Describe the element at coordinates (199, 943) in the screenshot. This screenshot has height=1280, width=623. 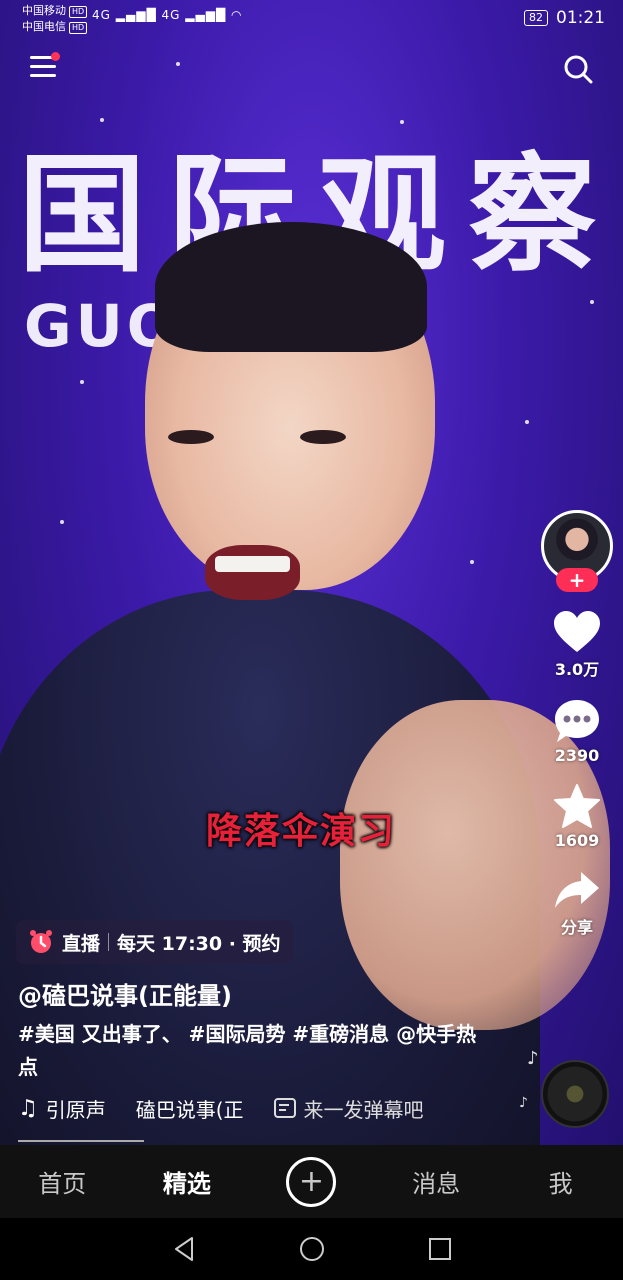
I see `live-schedule: 每天 17:30 · 预约` at that location.